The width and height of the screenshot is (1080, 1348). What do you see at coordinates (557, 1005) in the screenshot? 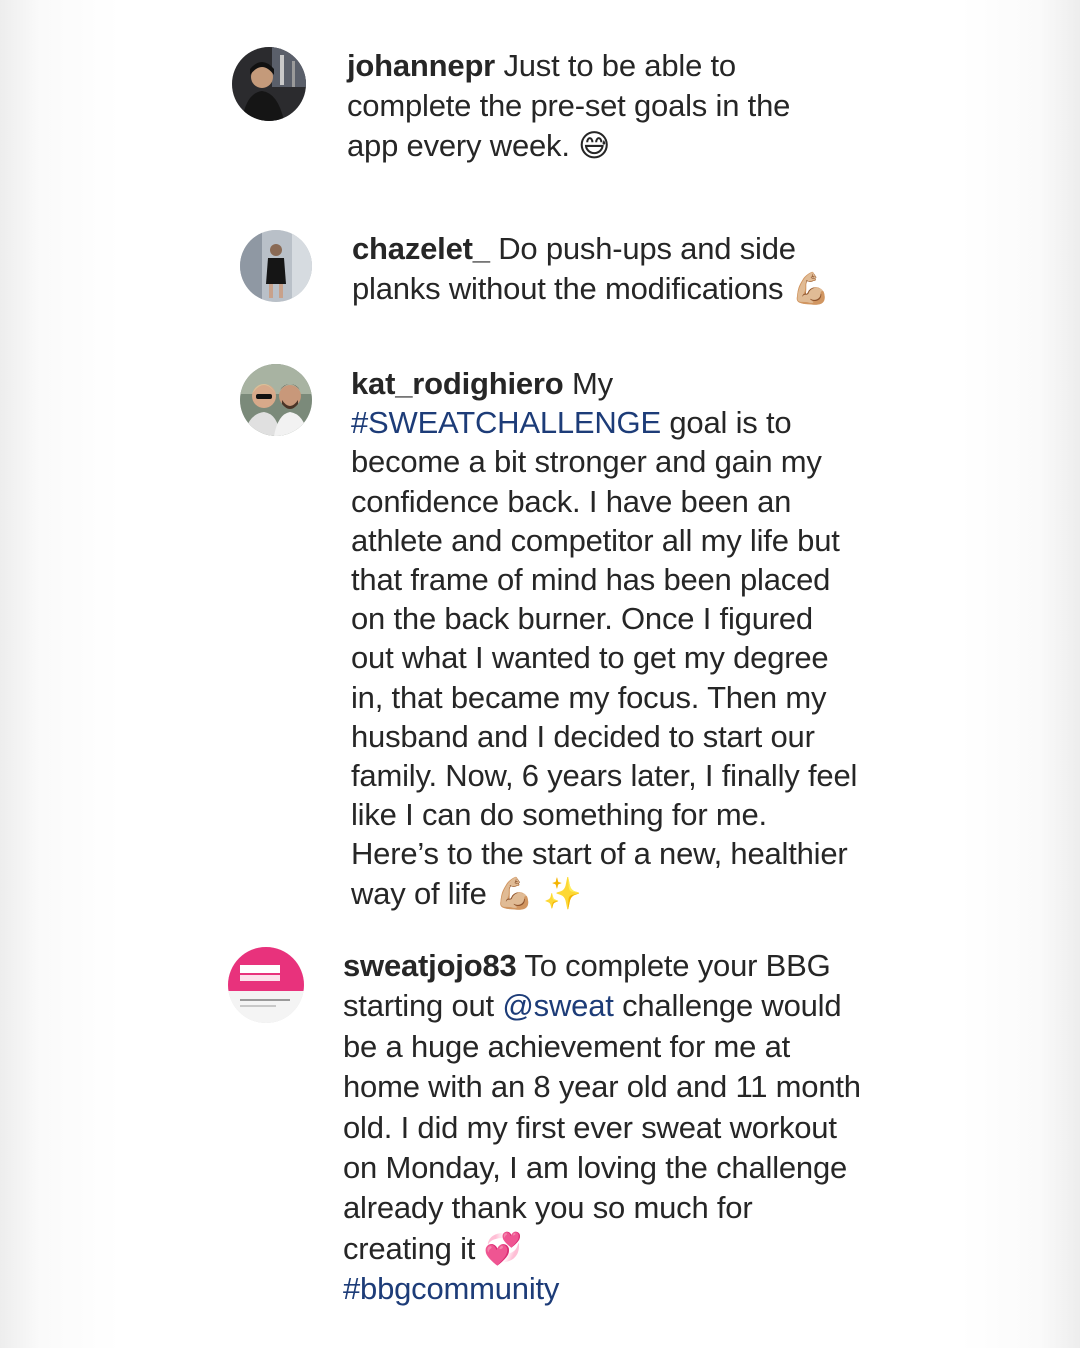
I see `mention-link: @sweat` at bounding box center [557, 1005].